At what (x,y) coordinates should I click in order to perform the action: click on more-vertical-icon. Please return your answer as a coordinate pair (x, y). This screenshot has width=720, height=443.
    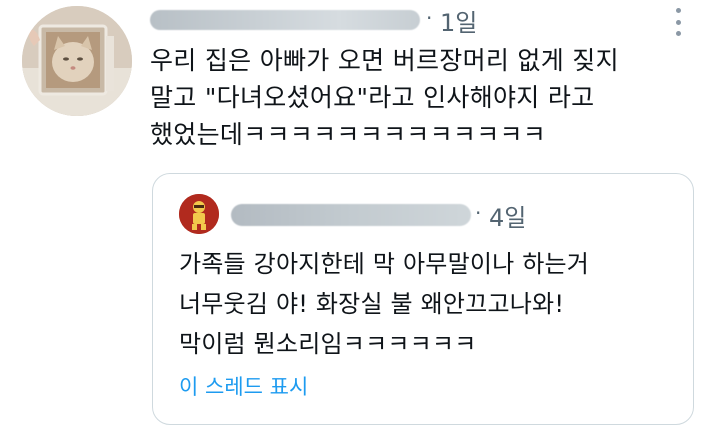
    Looking at the image, I should click on (678, 22).